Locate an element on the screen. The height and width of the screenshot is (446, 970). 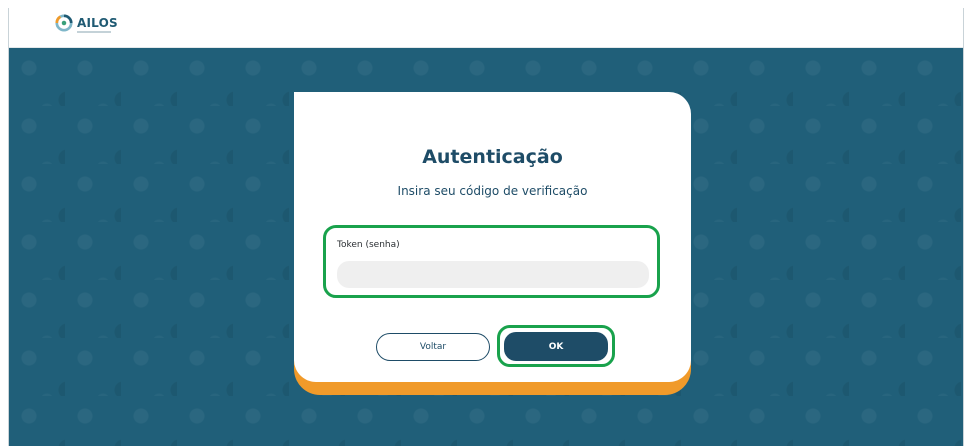
ailos-logo-icon is located at coordinates (64, 23).